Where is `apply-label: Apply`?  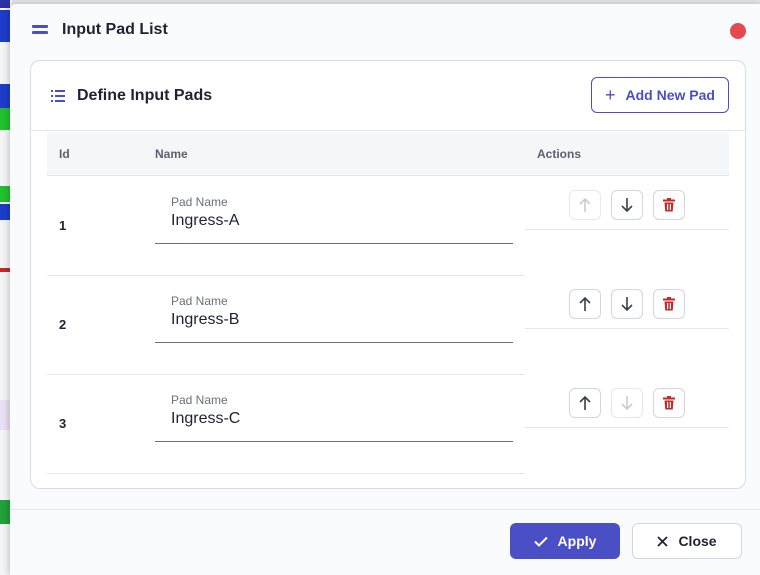
apply-label: Apply is located at coordinates (577, 541).